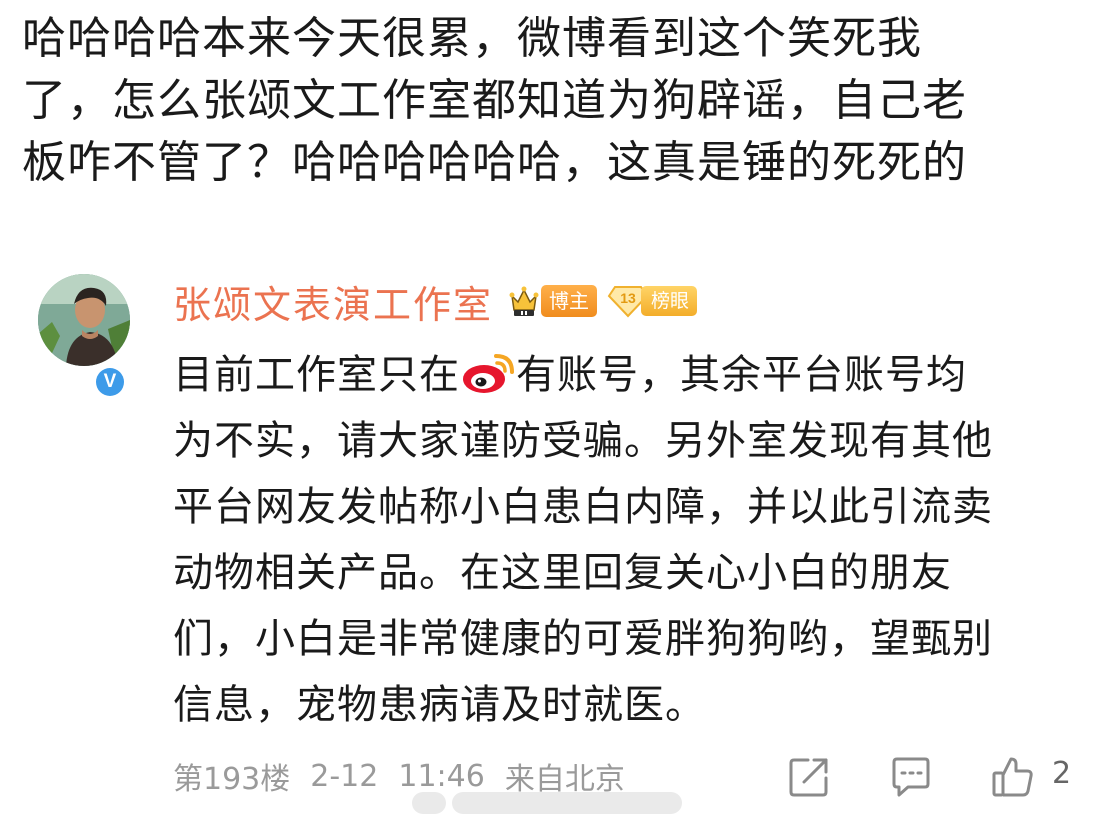 The image size is (1103, 829). What do you see at coordinates (569, 301) in the screenshot?
I see `blogger-badge-label: 博主` at bounding box center [569, 301].